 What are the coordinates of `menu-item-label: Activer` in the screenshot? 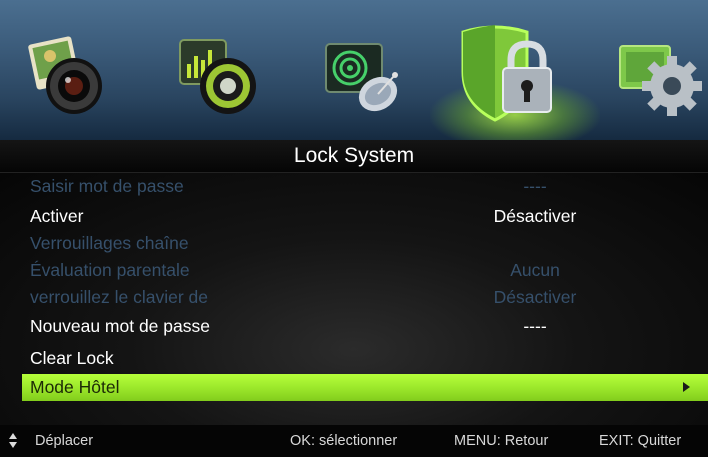 It's located at (57, 216).